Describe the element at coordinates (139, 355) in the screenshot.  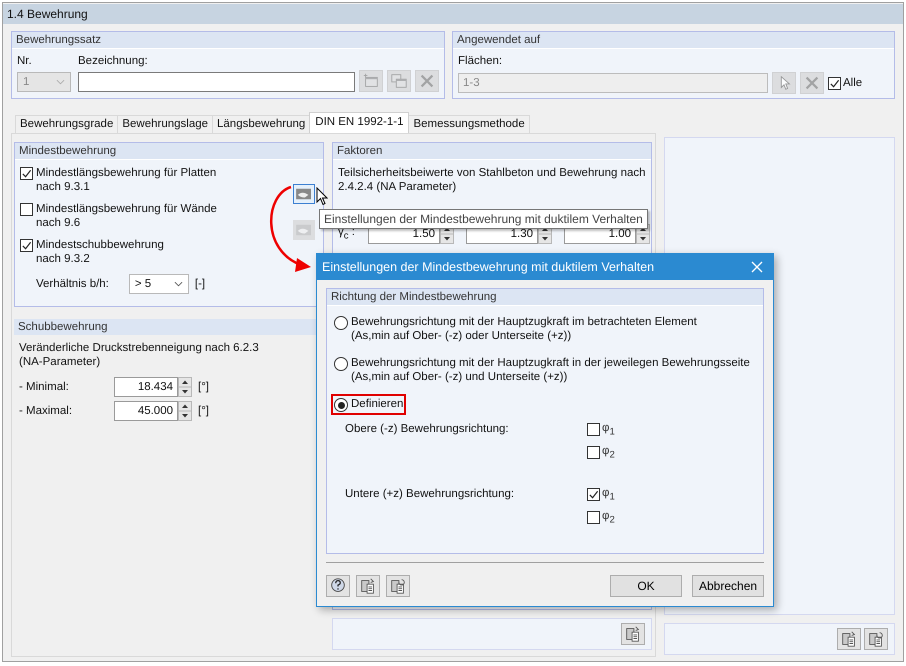
I see `description-text: Veränderliche Druckstrebenneigung nach 6.2.3 (NA-Parameter)` at that location.